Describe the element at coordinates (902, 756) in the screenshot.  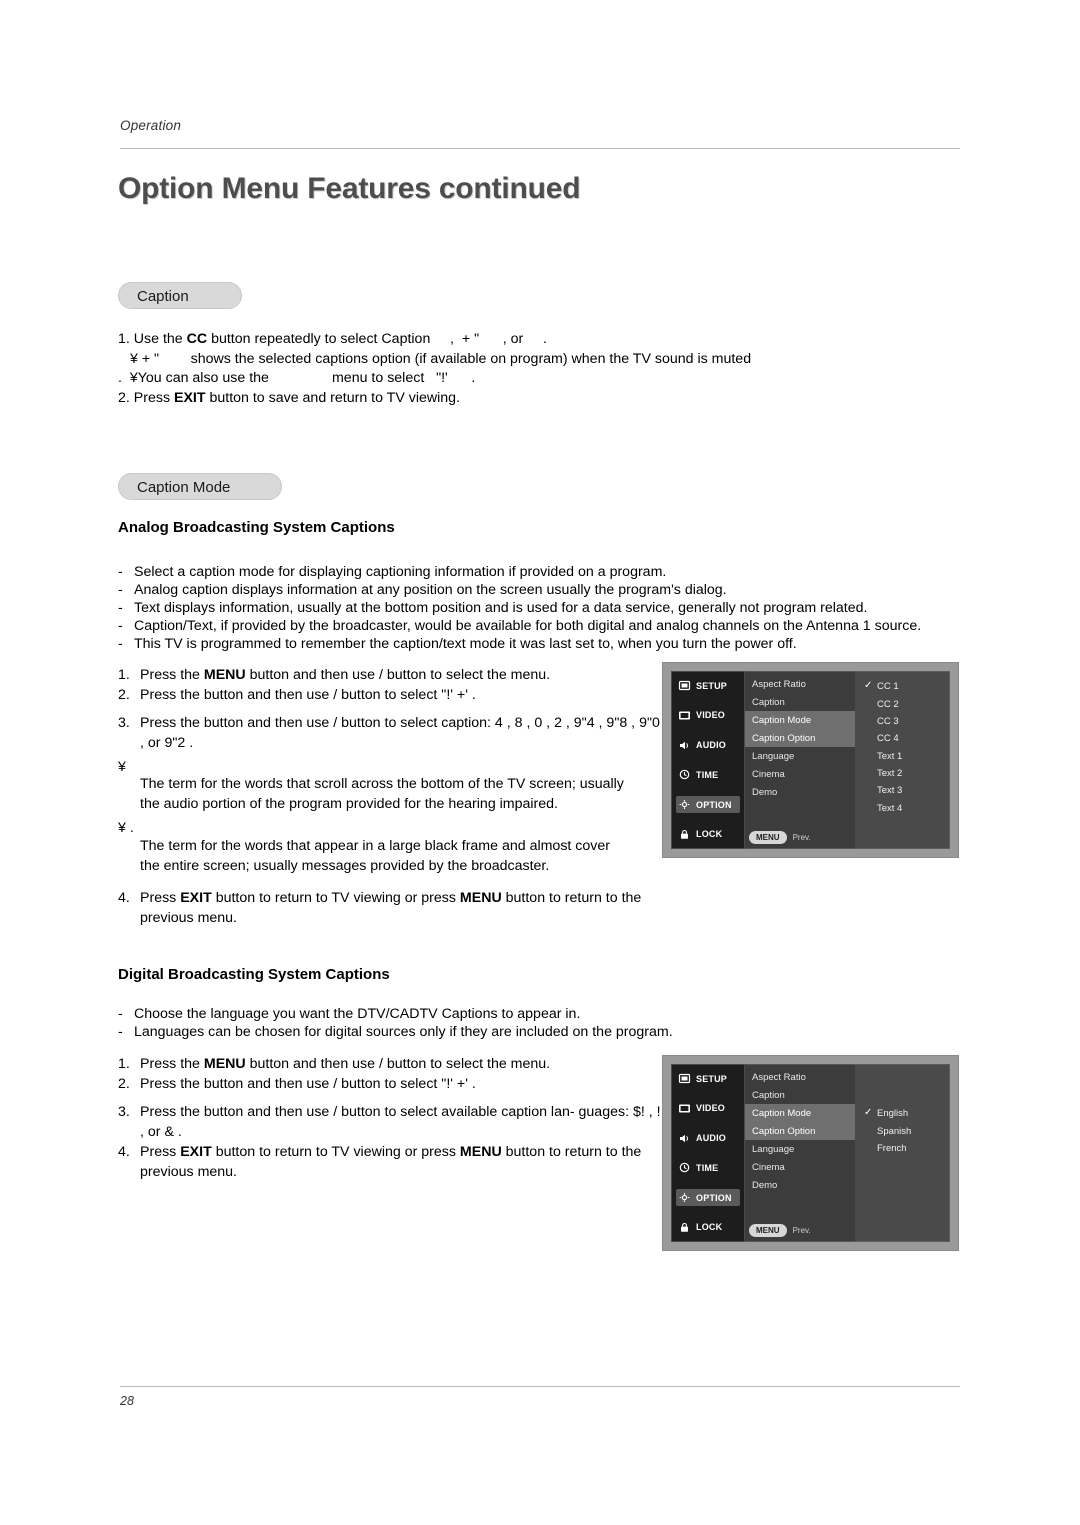
I see `osd-analog-option-text1: Text 1` at that location.